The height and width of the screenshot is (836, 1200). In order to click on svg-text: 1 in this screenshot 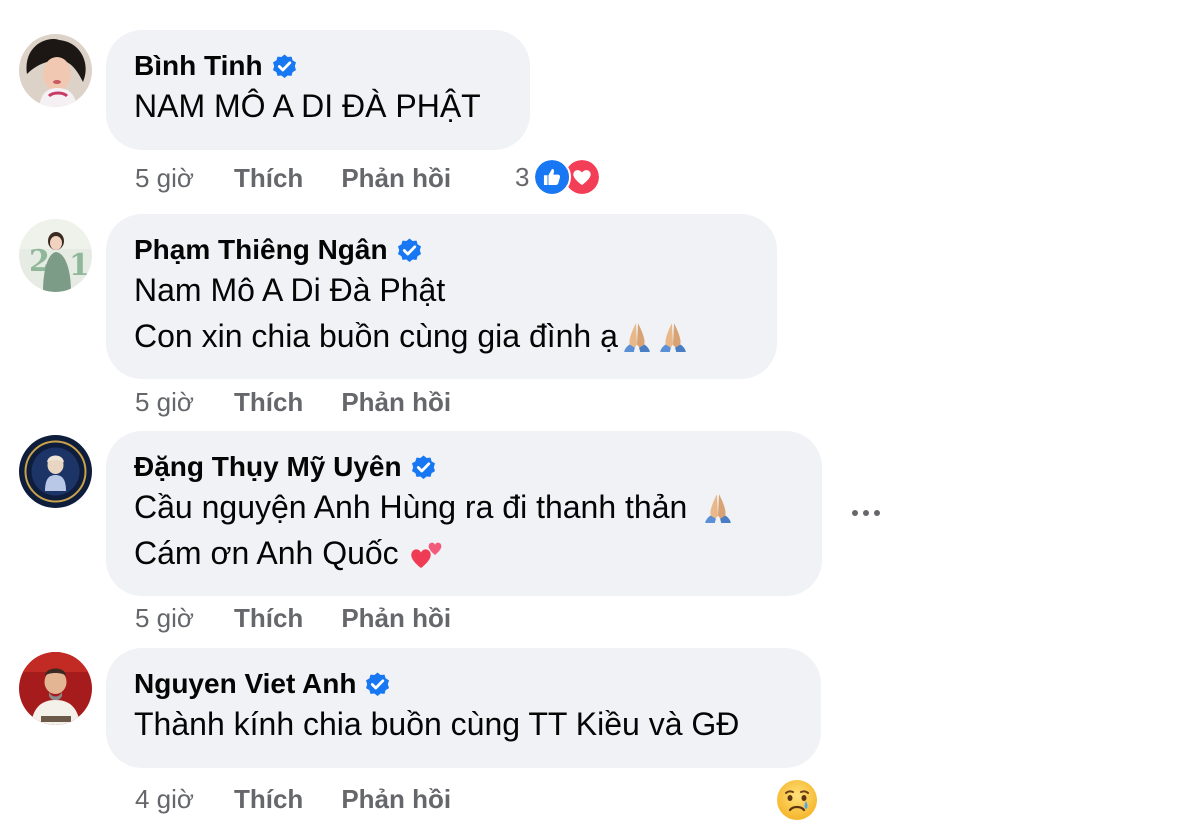, I will do `click(79, 265)`.